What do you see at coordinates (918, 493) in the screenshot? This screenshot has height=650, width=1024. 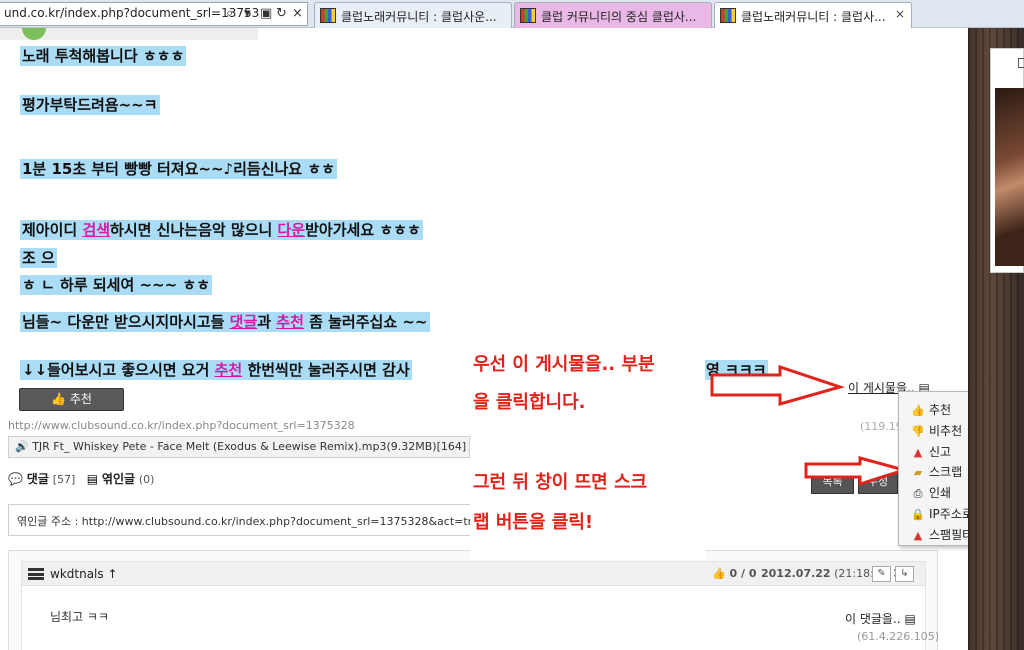 I see `printer-icon: ⎙` at bounding box center [918, 493].